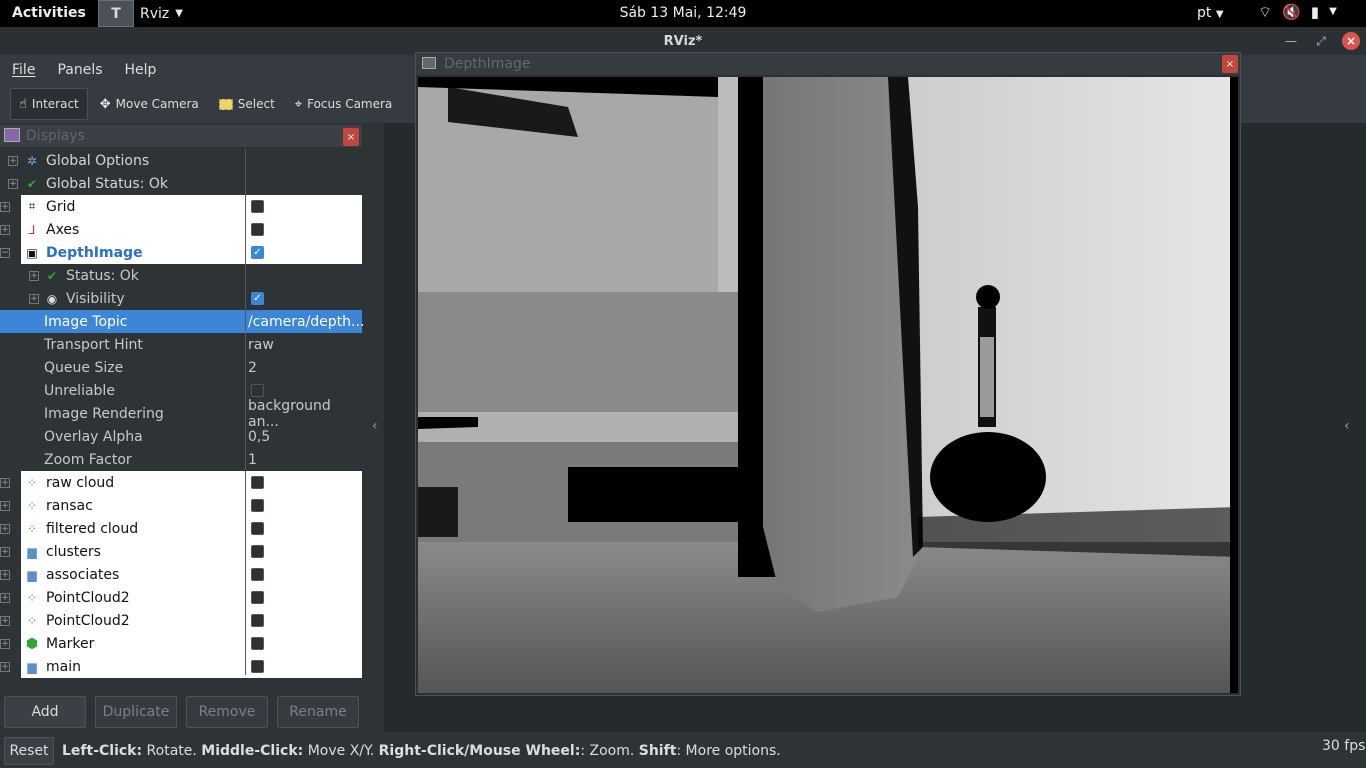 The image size is (1366, 768). I want to click on system-tray: ⌔ 🔇 ▮ ▼, so click(1297, 12).